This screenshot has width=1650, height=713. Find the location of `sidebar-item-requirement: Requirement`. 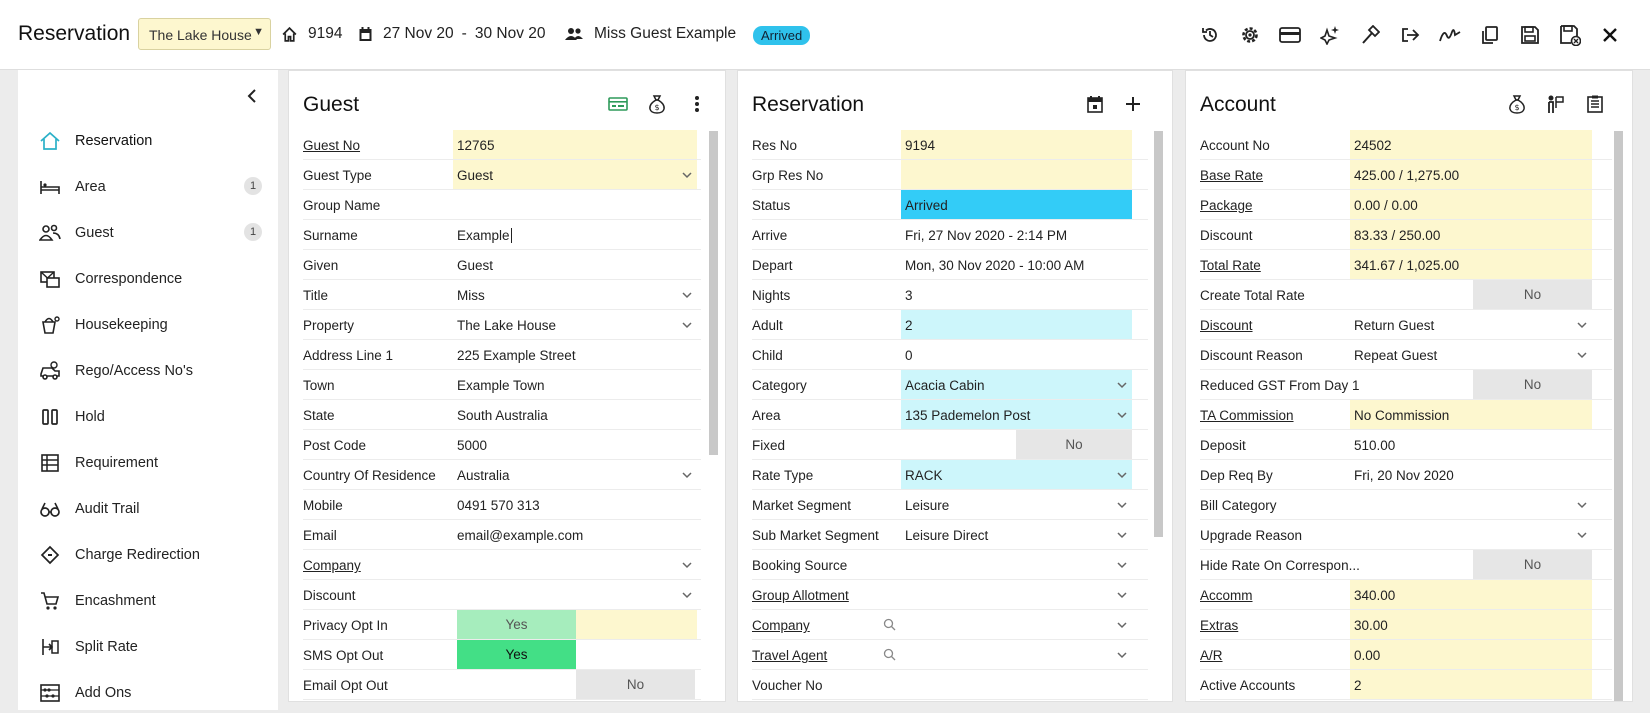

sidebar-item-requirement: Requirement is located at coordinates (148, 463).